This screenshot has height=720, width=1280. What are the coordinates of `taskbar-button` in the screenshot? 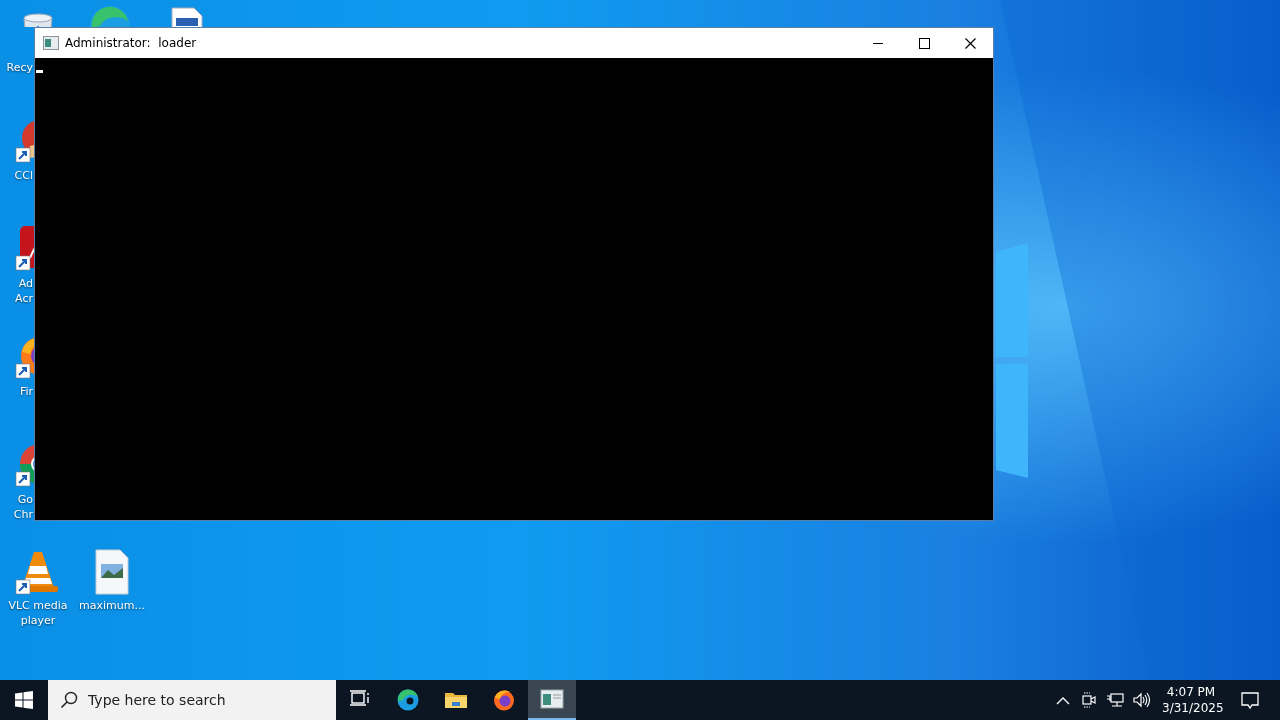 It's located at (552, 700).